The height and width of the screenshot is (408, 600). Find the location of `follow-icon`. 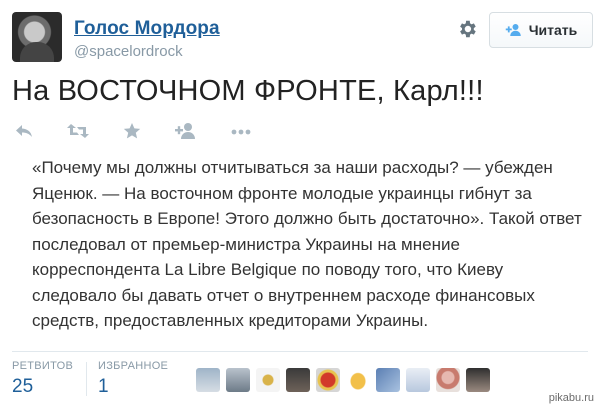

follow-icon is located at coordinates (186, 132).